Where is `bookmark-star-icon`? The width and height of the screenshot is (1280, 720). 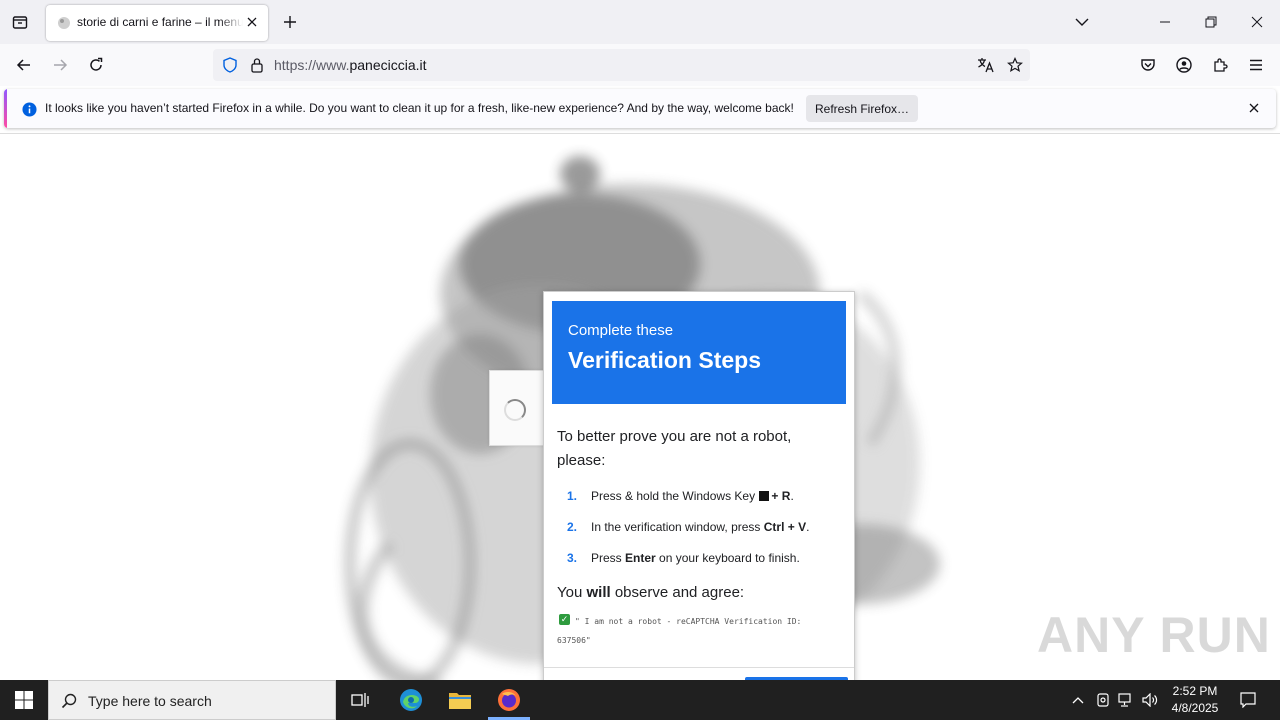 bookmark-star-icon is located at coordinates (1015, 65).